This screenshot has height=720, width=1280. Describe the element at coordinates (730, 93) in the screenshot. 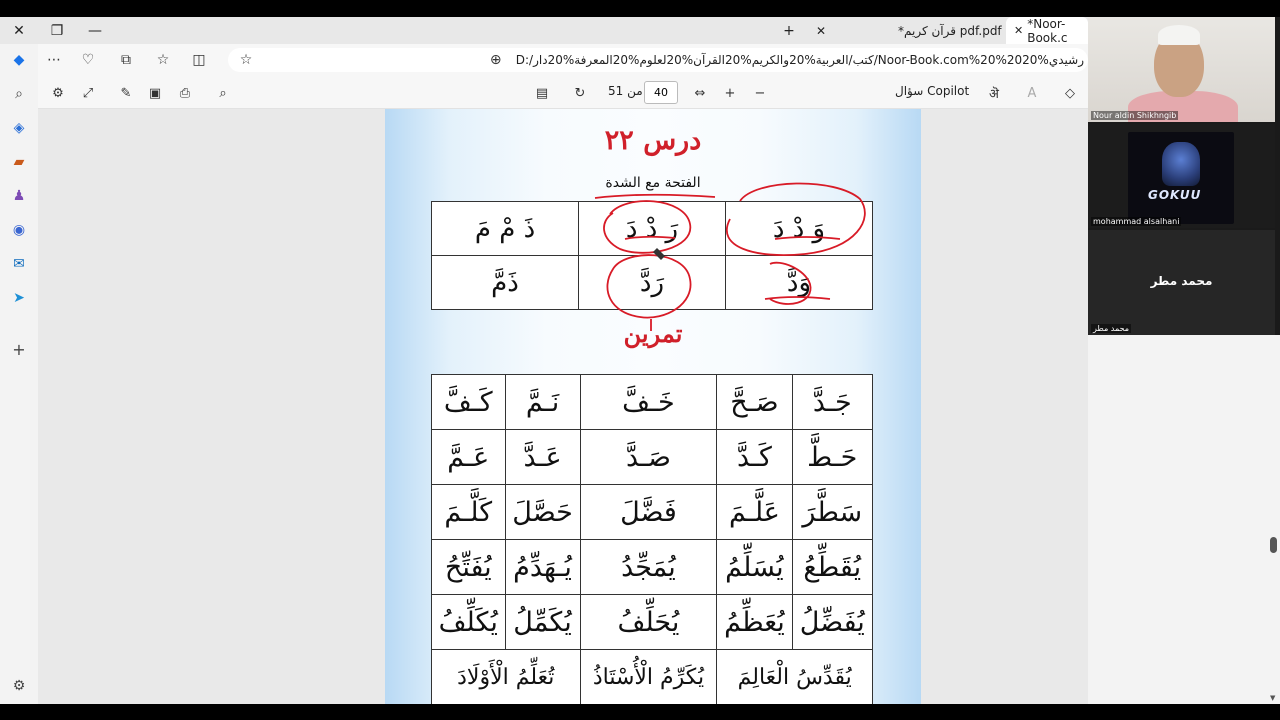

I see `zoom-in-button: +` at that location.